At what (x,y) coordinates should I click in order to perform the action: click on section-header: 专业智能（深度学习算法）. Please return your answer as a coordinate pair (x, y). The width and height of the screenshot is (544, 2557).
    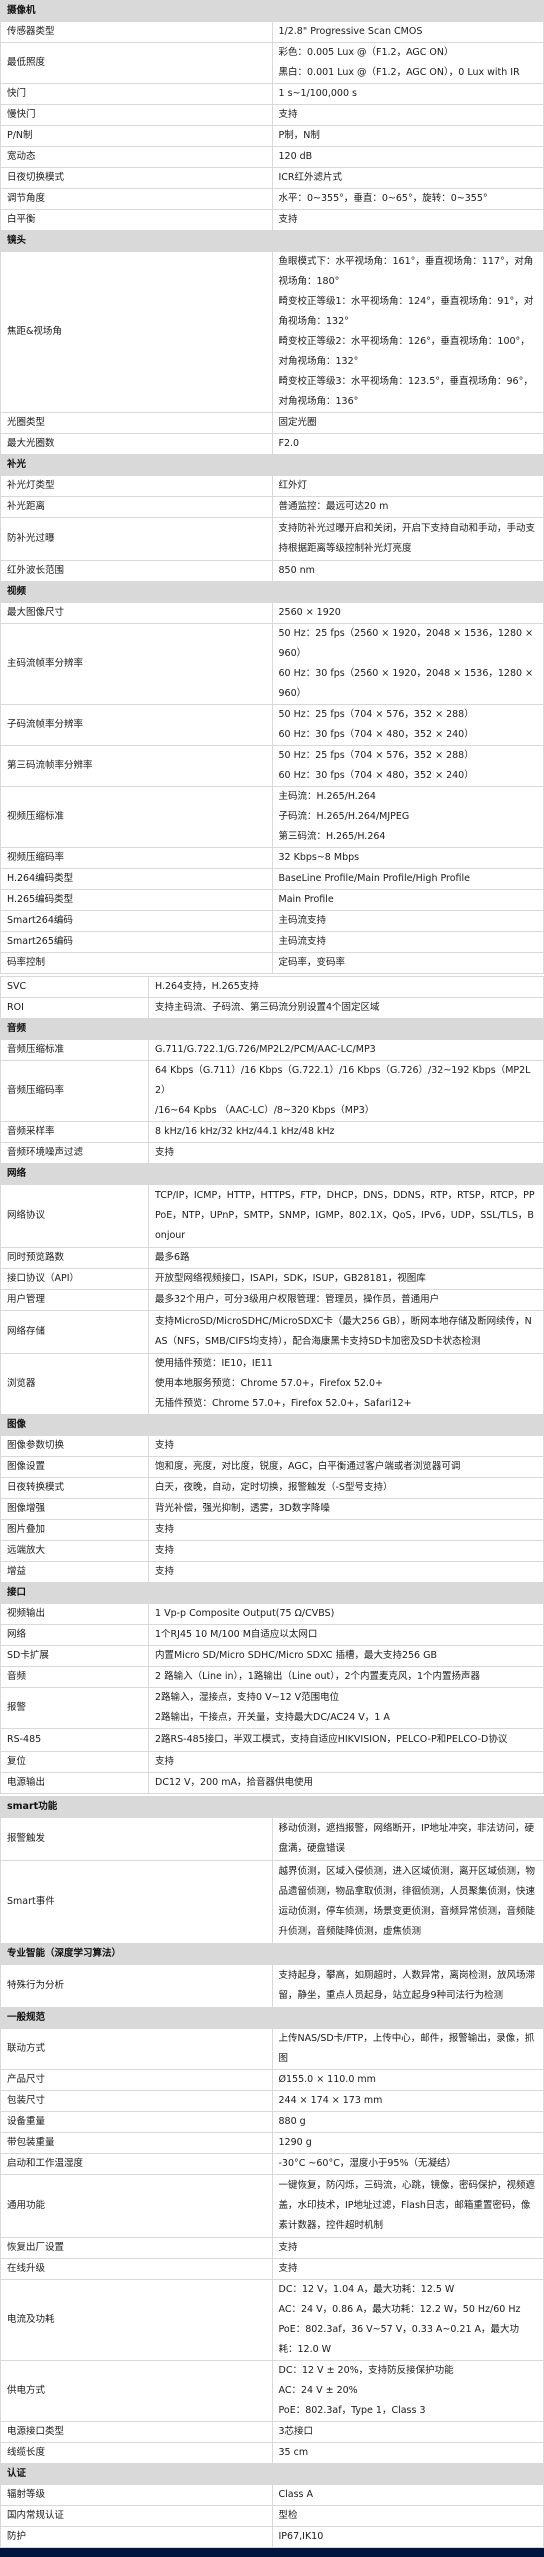
    Looking at the image, I should click on (272, 1954).